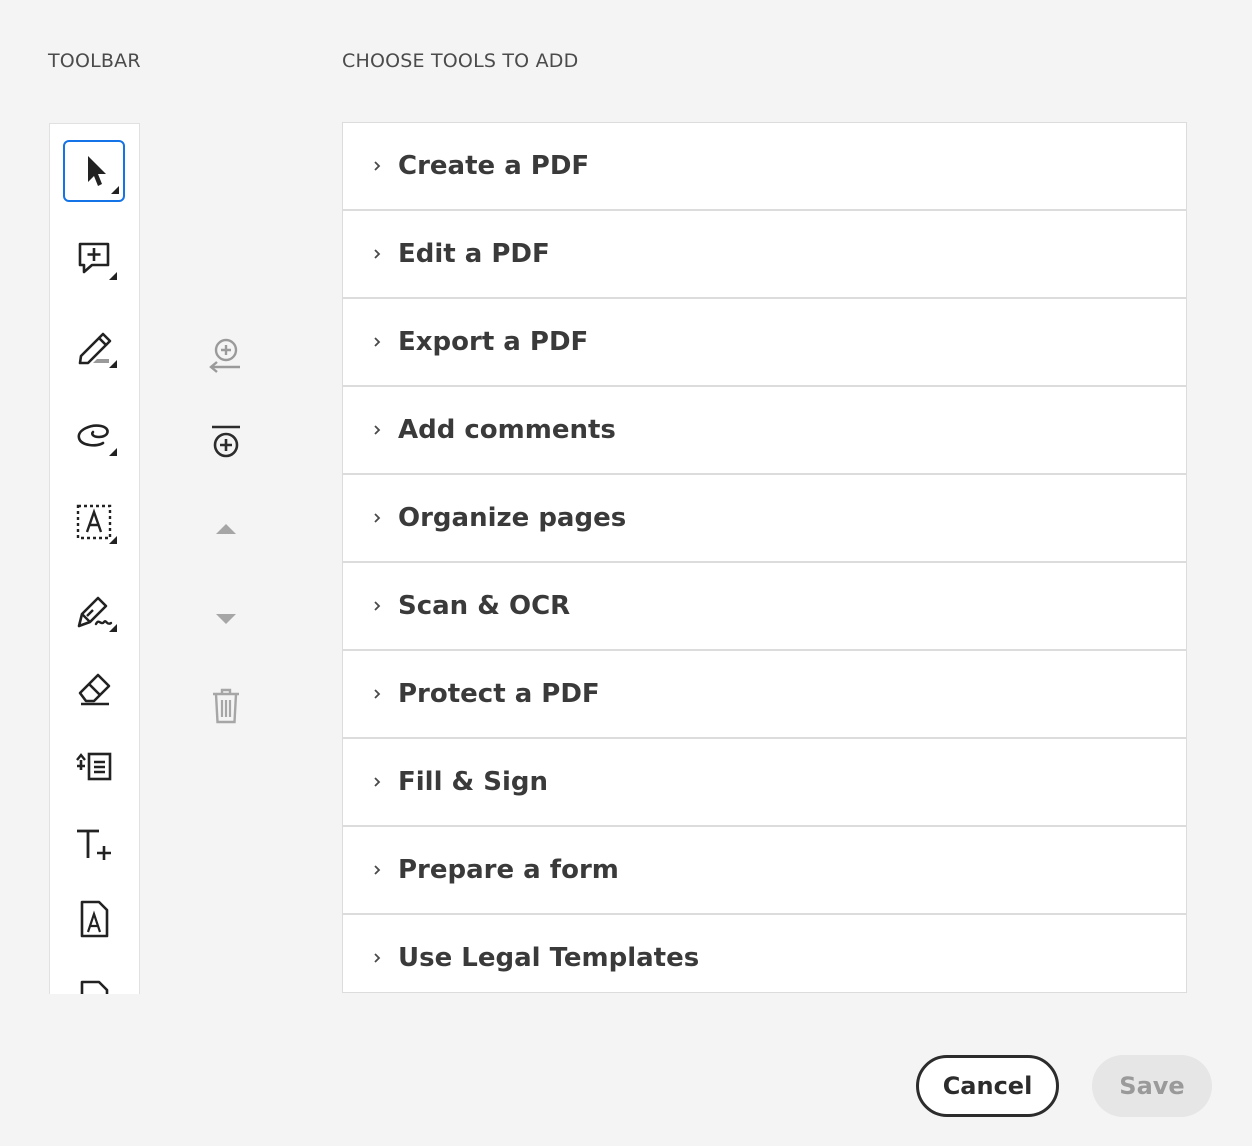  What do you see at coordinates (94, 558) in the screenshot?
I see `toolbar-tools-list` at bounding box center [94, 558].